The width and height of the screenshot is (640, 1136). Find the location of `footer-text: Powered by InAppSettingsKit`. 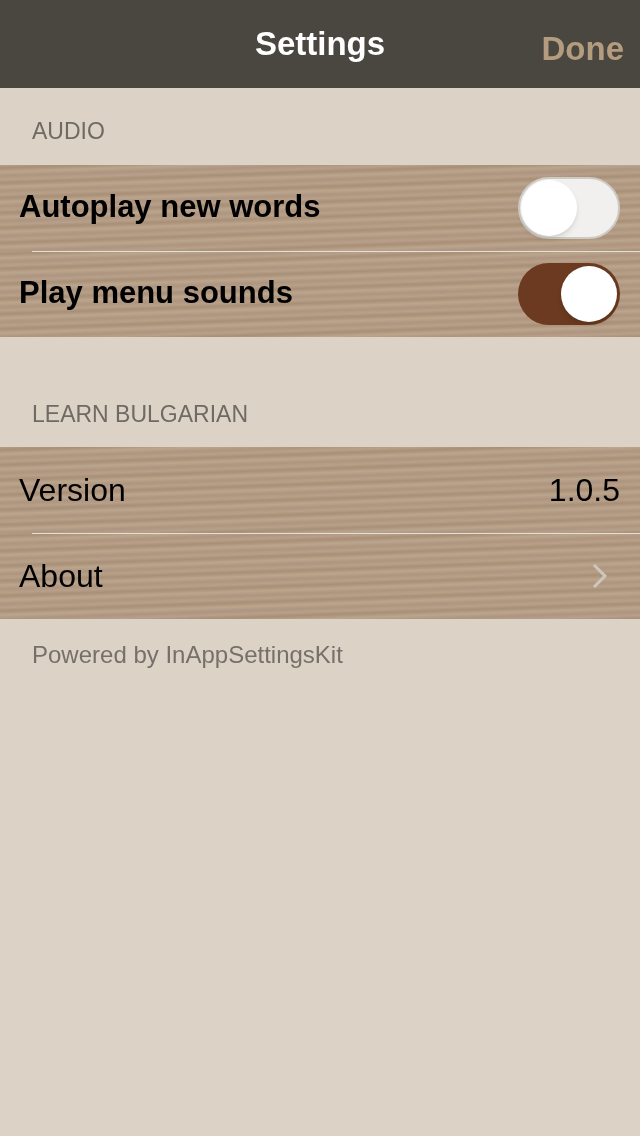

footer-text: Powered by InAppSettingsKit is located at coordinates (187, 654).